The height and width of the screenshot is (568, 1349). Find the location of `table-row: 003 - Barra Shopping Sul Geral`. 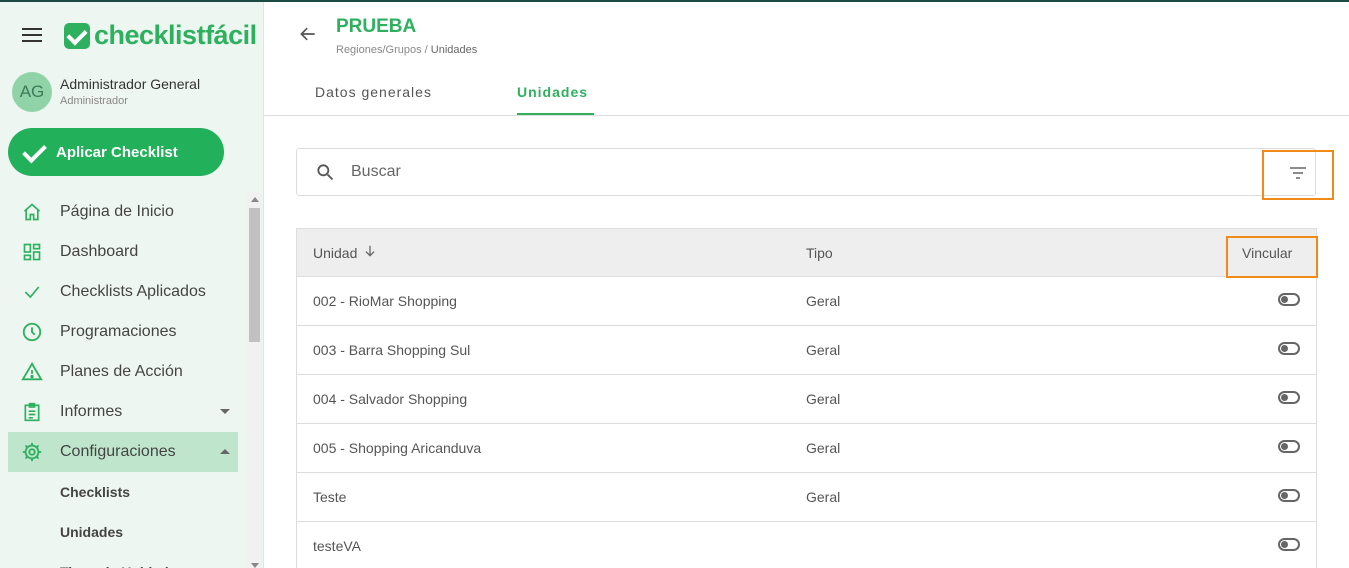

table-row: 003 - Barra Shopping Sul Geral is located at coordinates (806, 350).